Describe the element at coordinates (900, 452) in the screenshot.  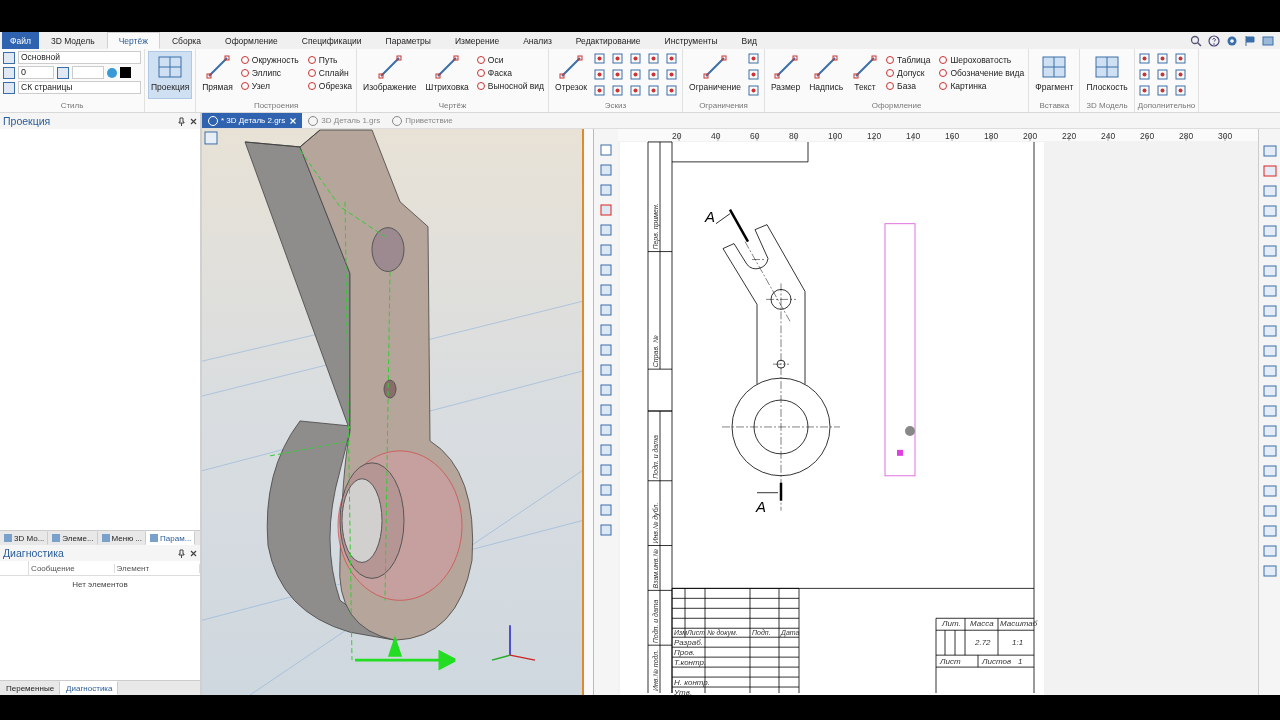
I see `handle-marker` at that location.